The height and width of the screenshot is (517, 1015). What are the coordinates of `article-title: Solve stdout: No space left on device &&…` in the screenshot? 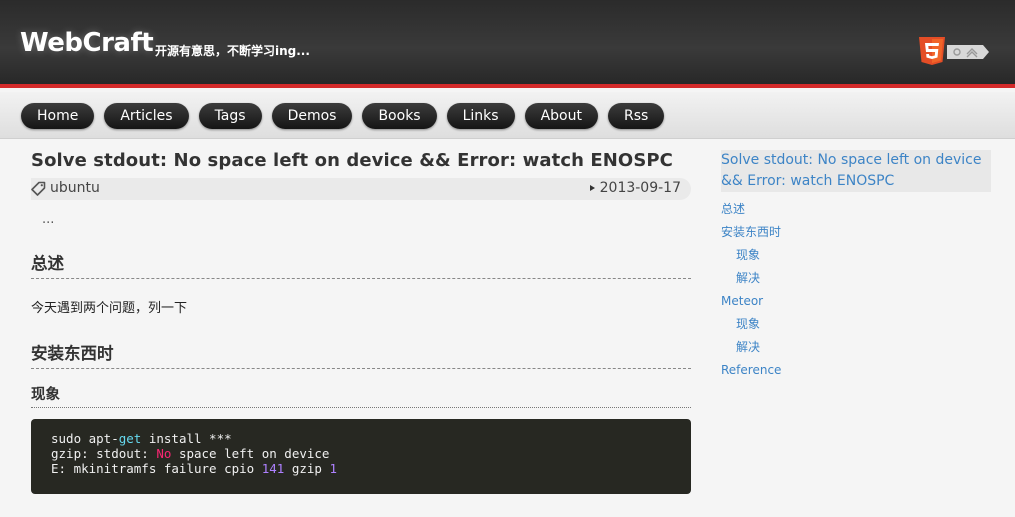 It's located at (352, 160).